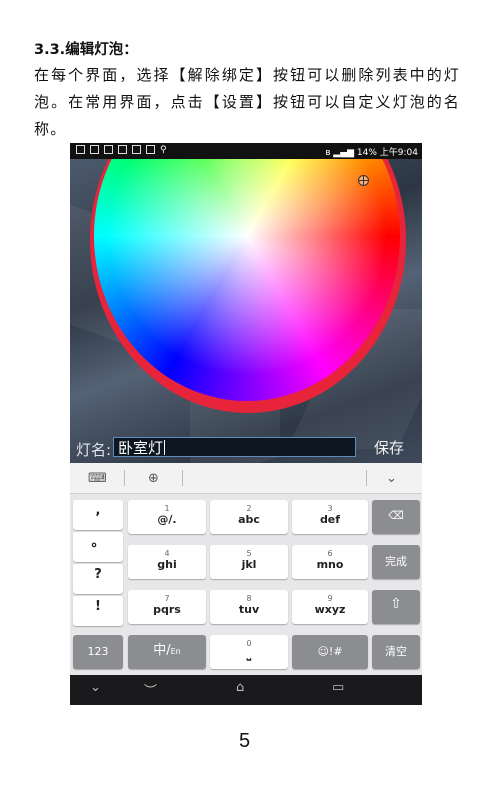  I want to click on status-time: 14% 上午9:04, so click(387, 153).